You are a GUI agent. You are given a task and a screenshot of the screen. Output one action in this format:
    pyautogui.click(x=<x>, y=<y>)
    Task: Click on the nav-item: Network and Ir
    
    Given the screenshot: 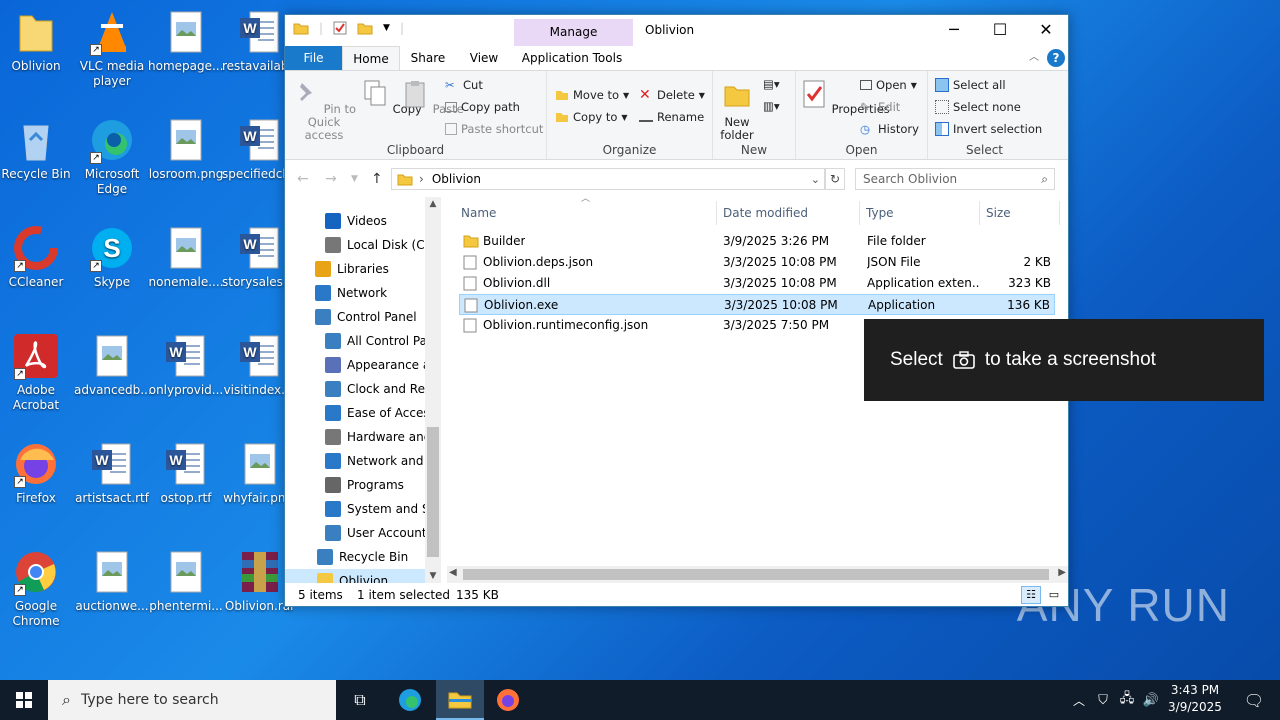 What is the action you would take?
    pyautogui.click(x=356, y=461)
    